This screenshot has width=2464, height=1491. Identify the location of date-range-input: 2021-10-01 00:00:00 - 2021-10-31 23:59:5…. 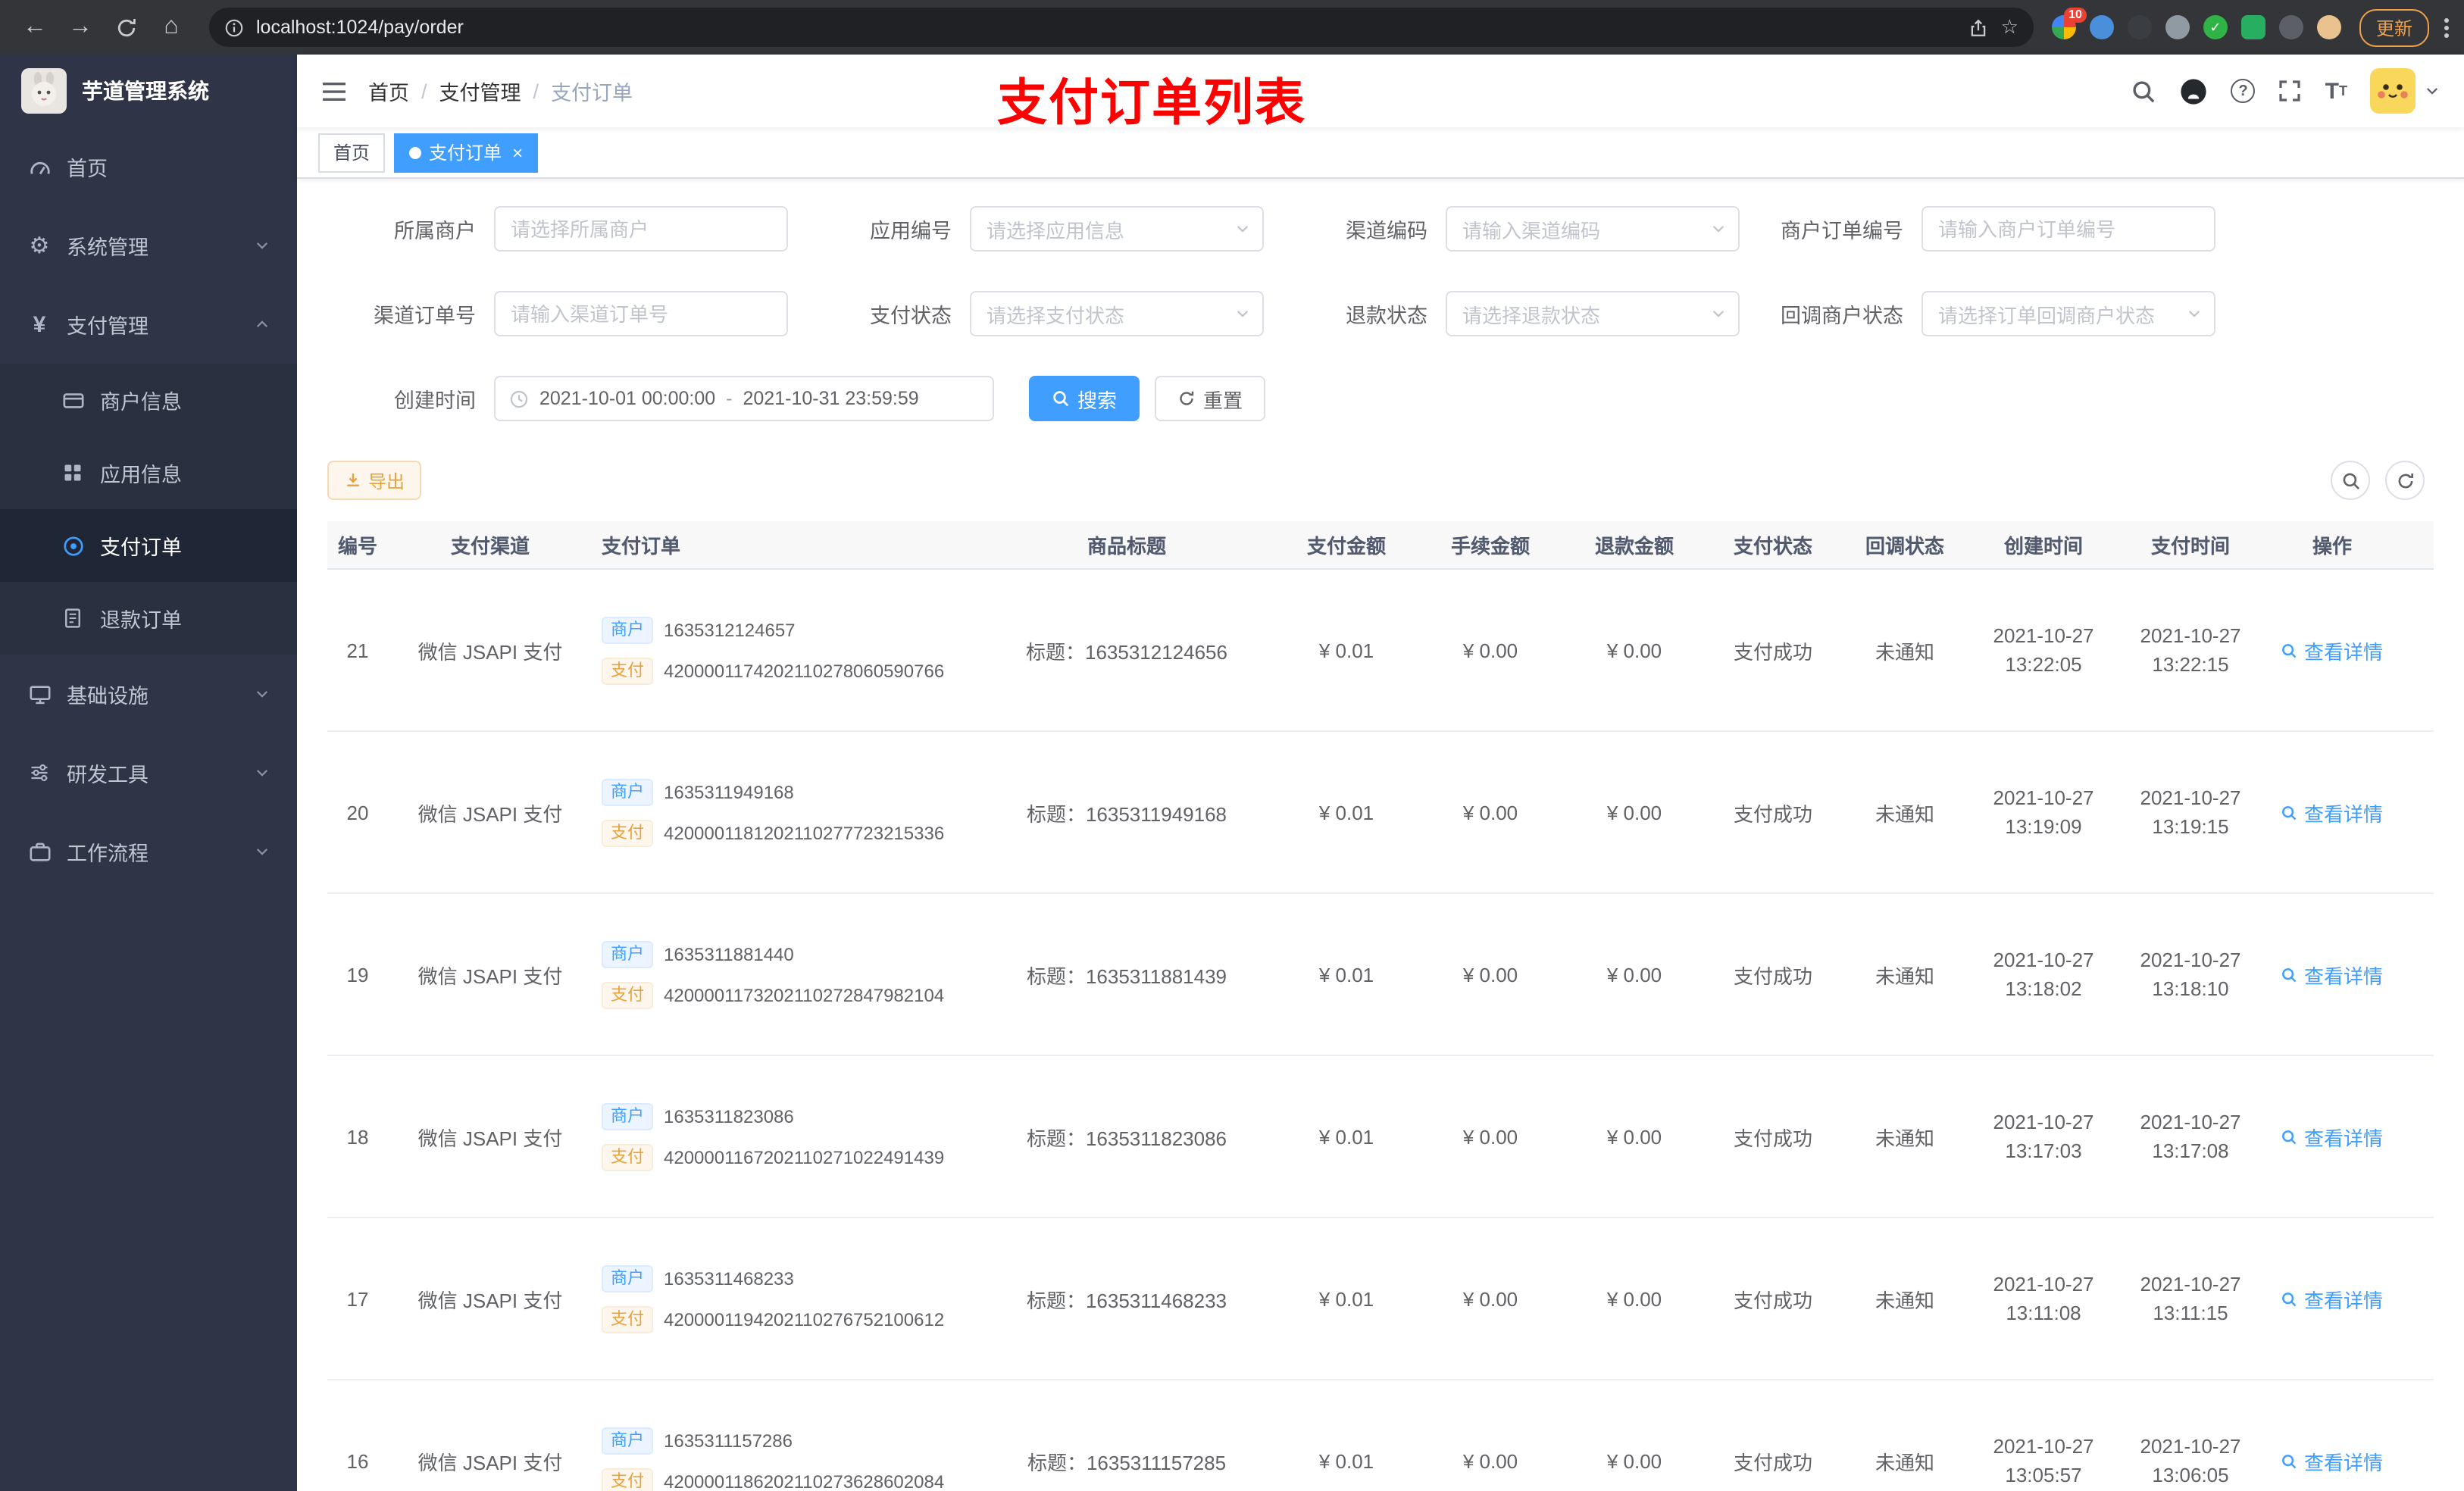
(744, 398).